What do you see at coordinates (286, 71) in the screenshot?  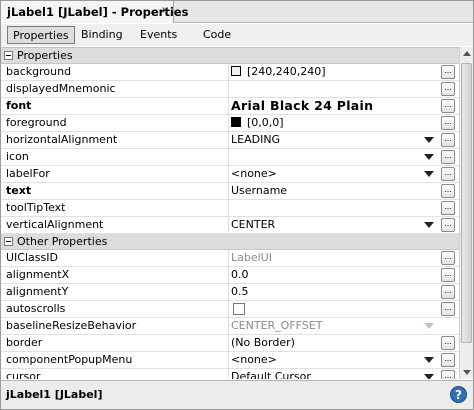 I see `color-value: [240,240,240]` at bounding box center [286, 71].